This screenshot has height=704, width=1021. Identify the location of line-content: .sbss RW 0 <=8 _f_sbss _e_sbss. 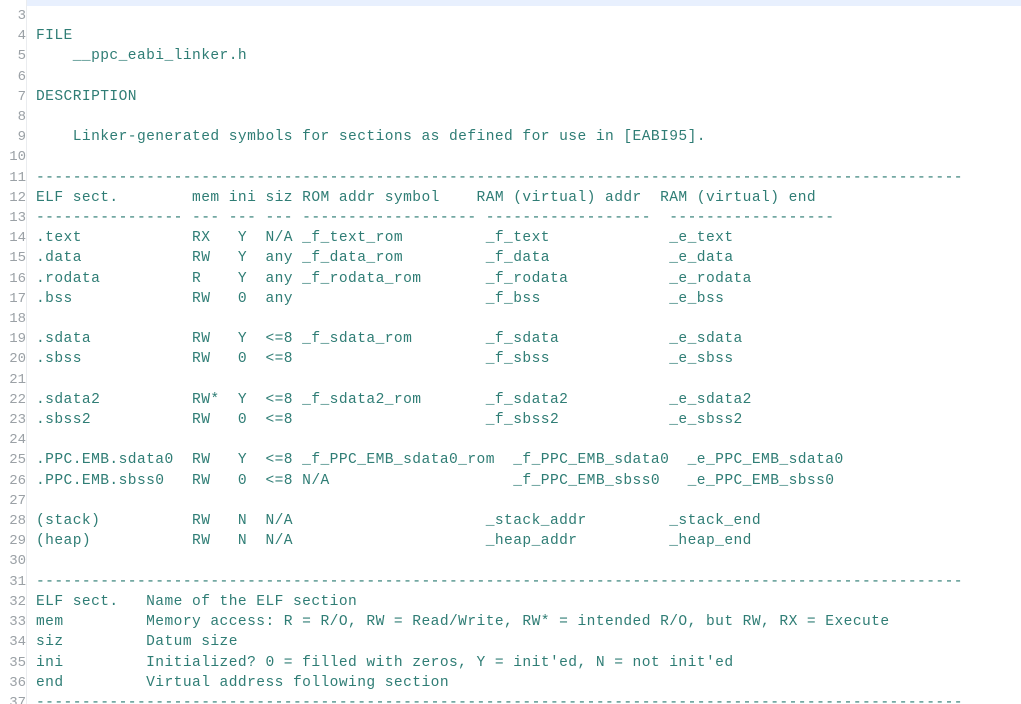
(525, 359).